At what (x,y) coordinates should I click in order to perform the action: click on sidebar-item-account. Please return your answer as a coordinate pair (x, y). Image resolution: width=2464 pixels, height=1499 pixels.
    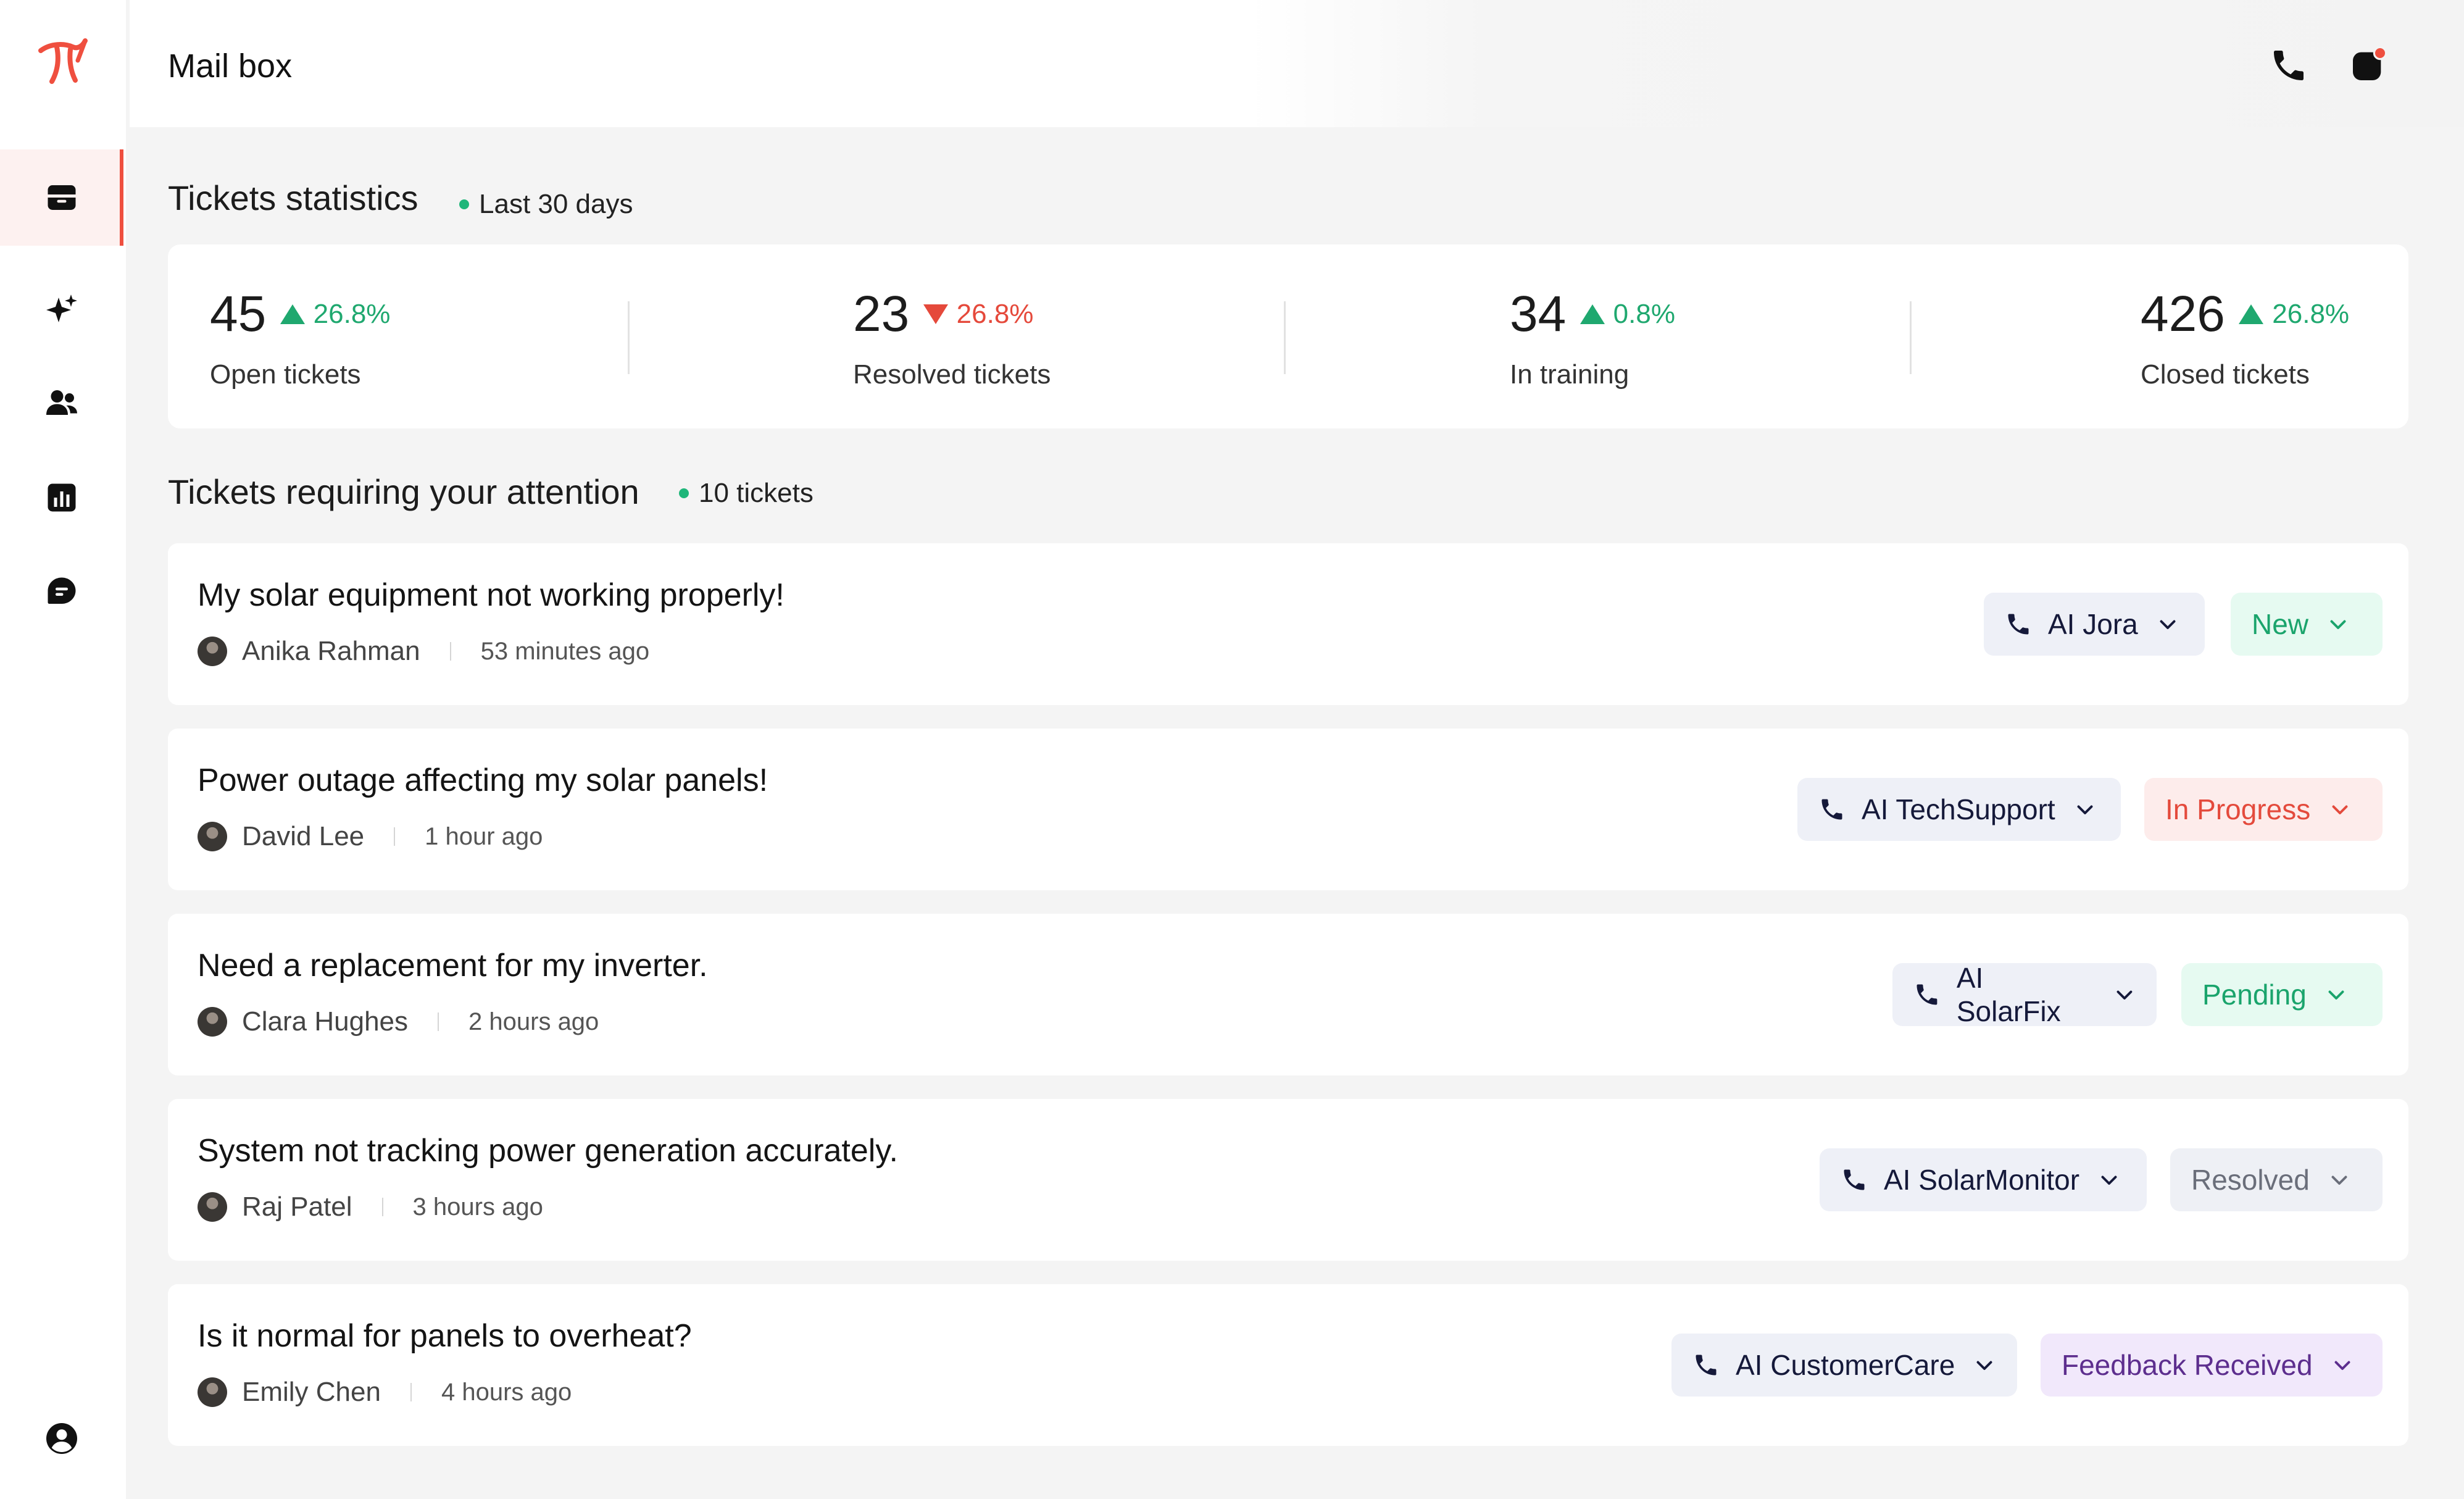
    Looking at the image, I should click on (61, 1439).